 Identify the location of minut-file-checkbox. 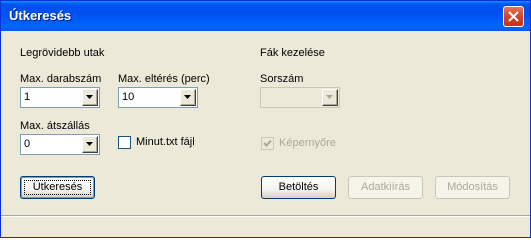
(124, 142).